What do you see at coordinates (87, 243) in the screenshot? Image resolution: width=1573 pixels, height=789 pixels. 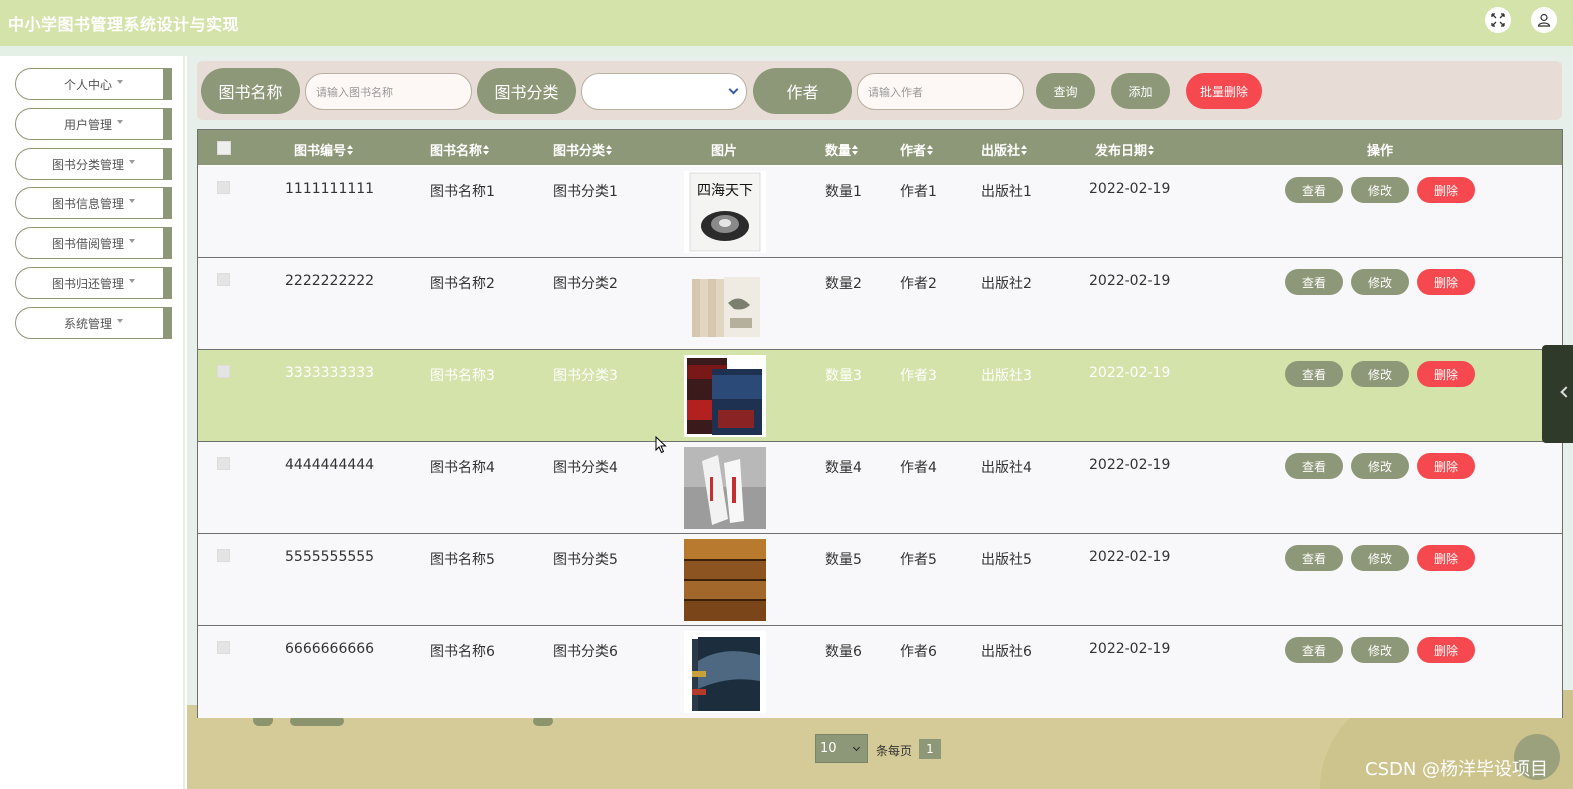 I see `sidebar-item-label: 图书借阅管理` at bounding box center [87, 243].